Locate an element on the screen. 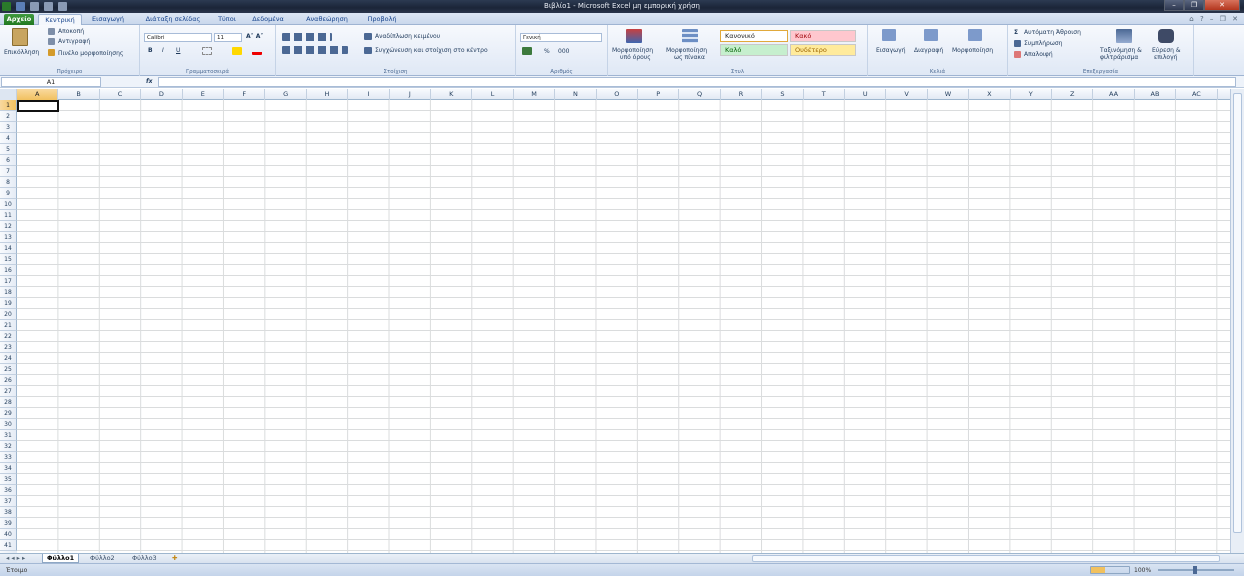 The height and width of the screenshot is (576, 1244). row-header: 21 is located at coordinates (8, 325).